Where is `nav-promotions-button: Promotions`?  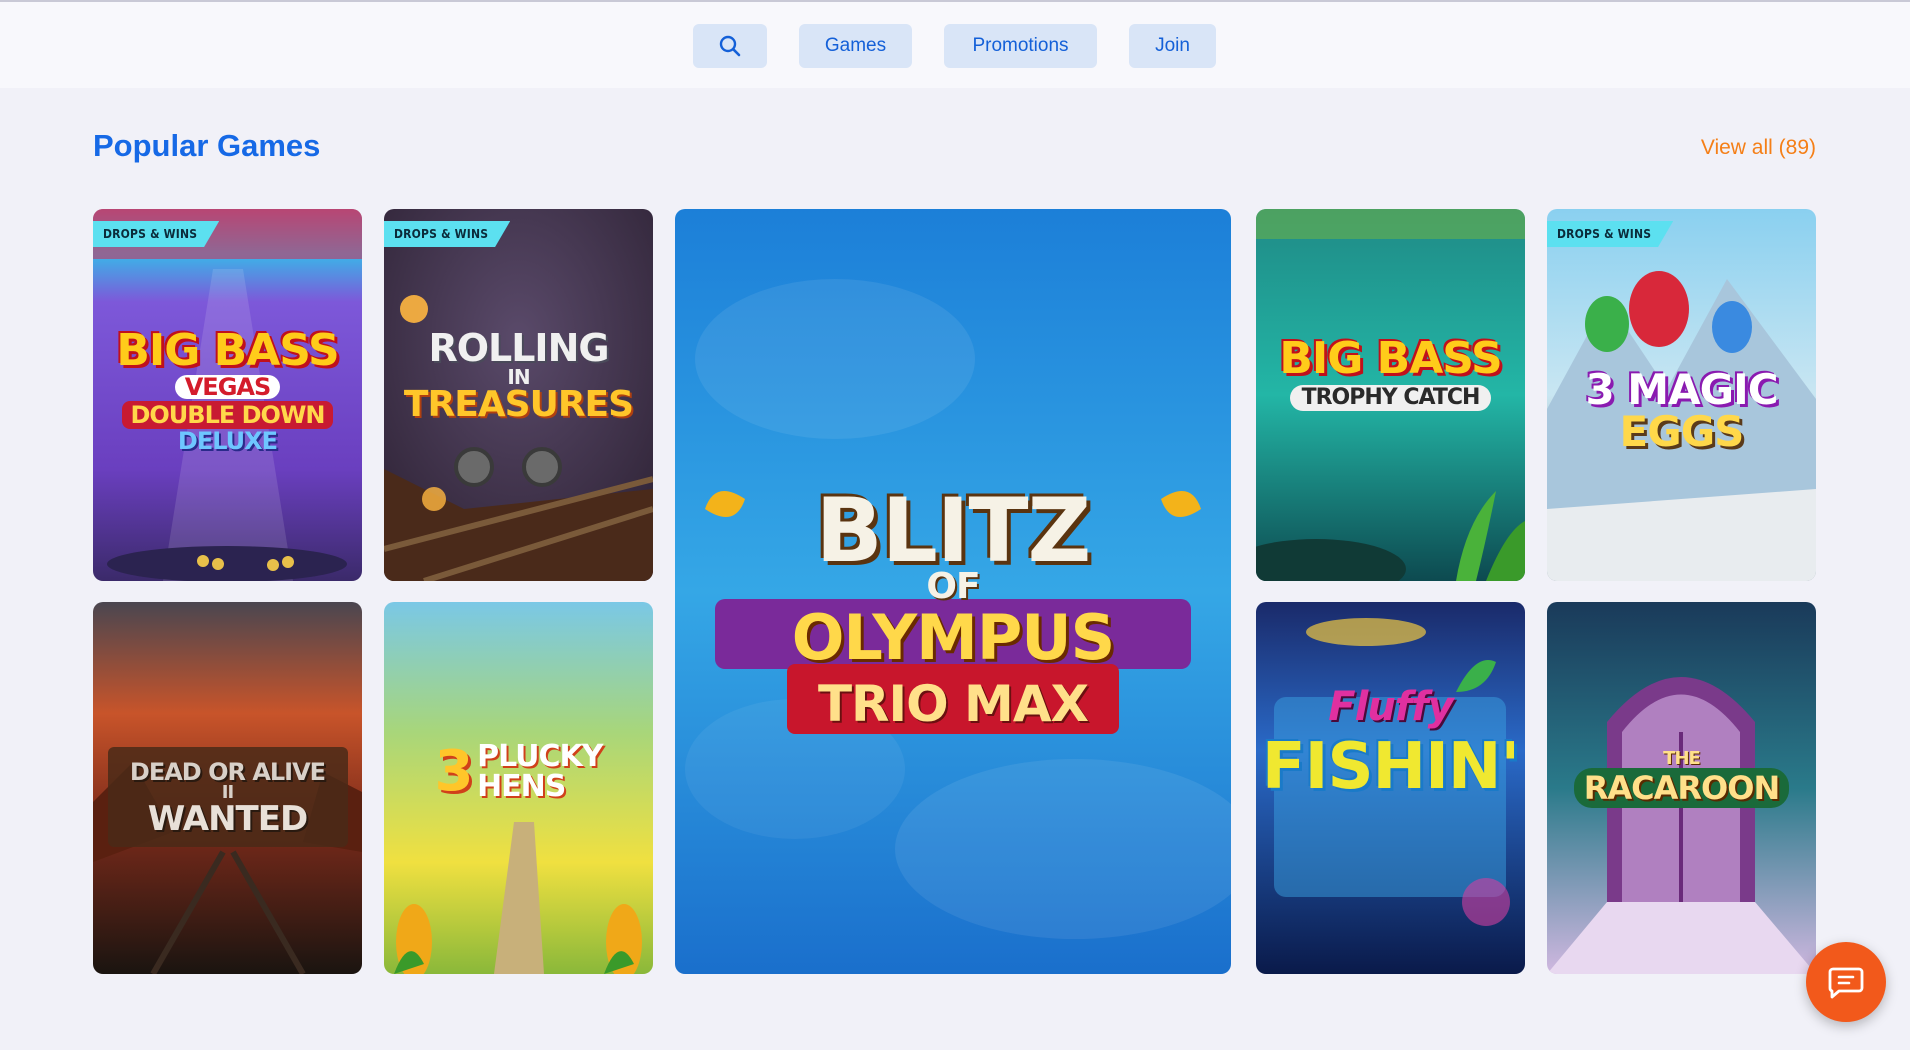 nav-promotions-button: Promotions is located at coordinates (1020, 46).